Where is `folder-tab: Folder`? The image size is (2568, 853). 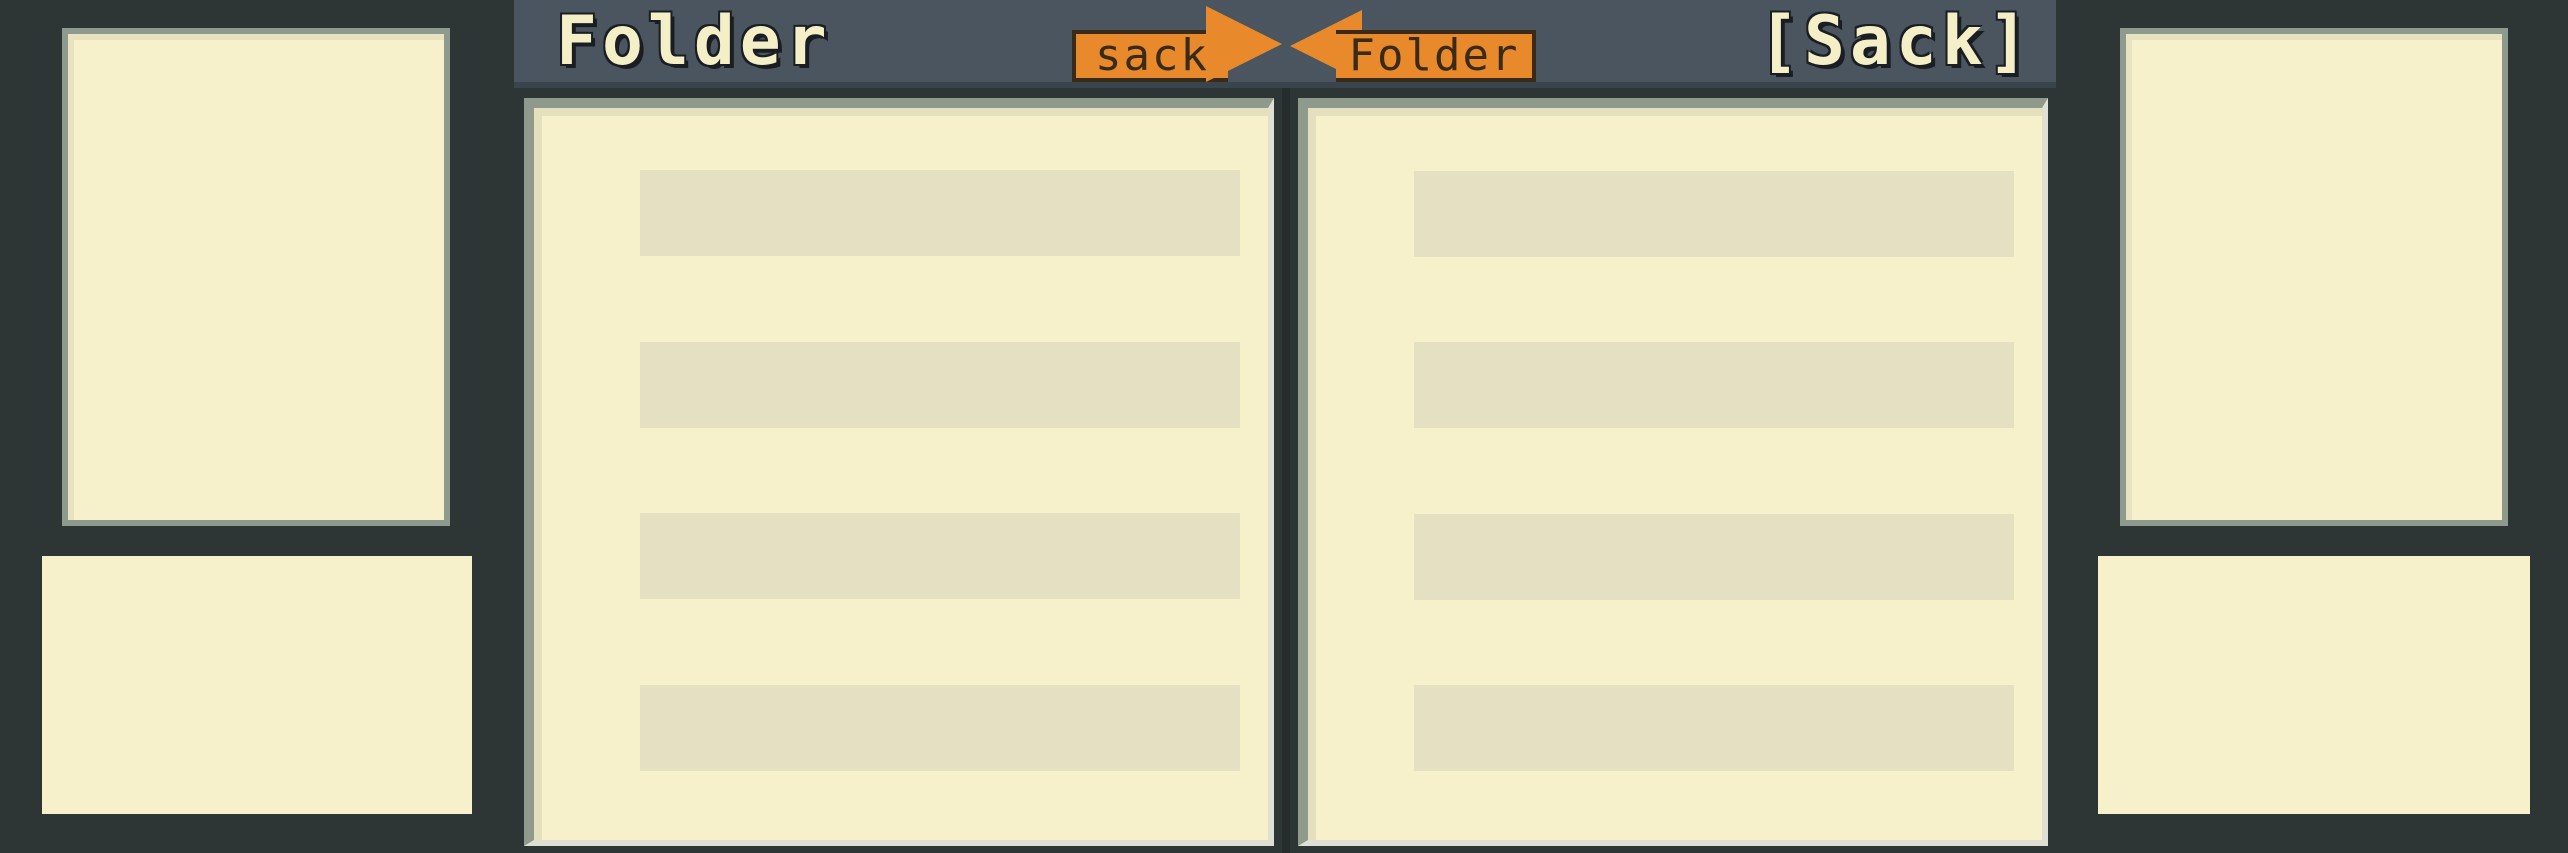 folder-tab: Folder is located at coordinates (1436, 56).